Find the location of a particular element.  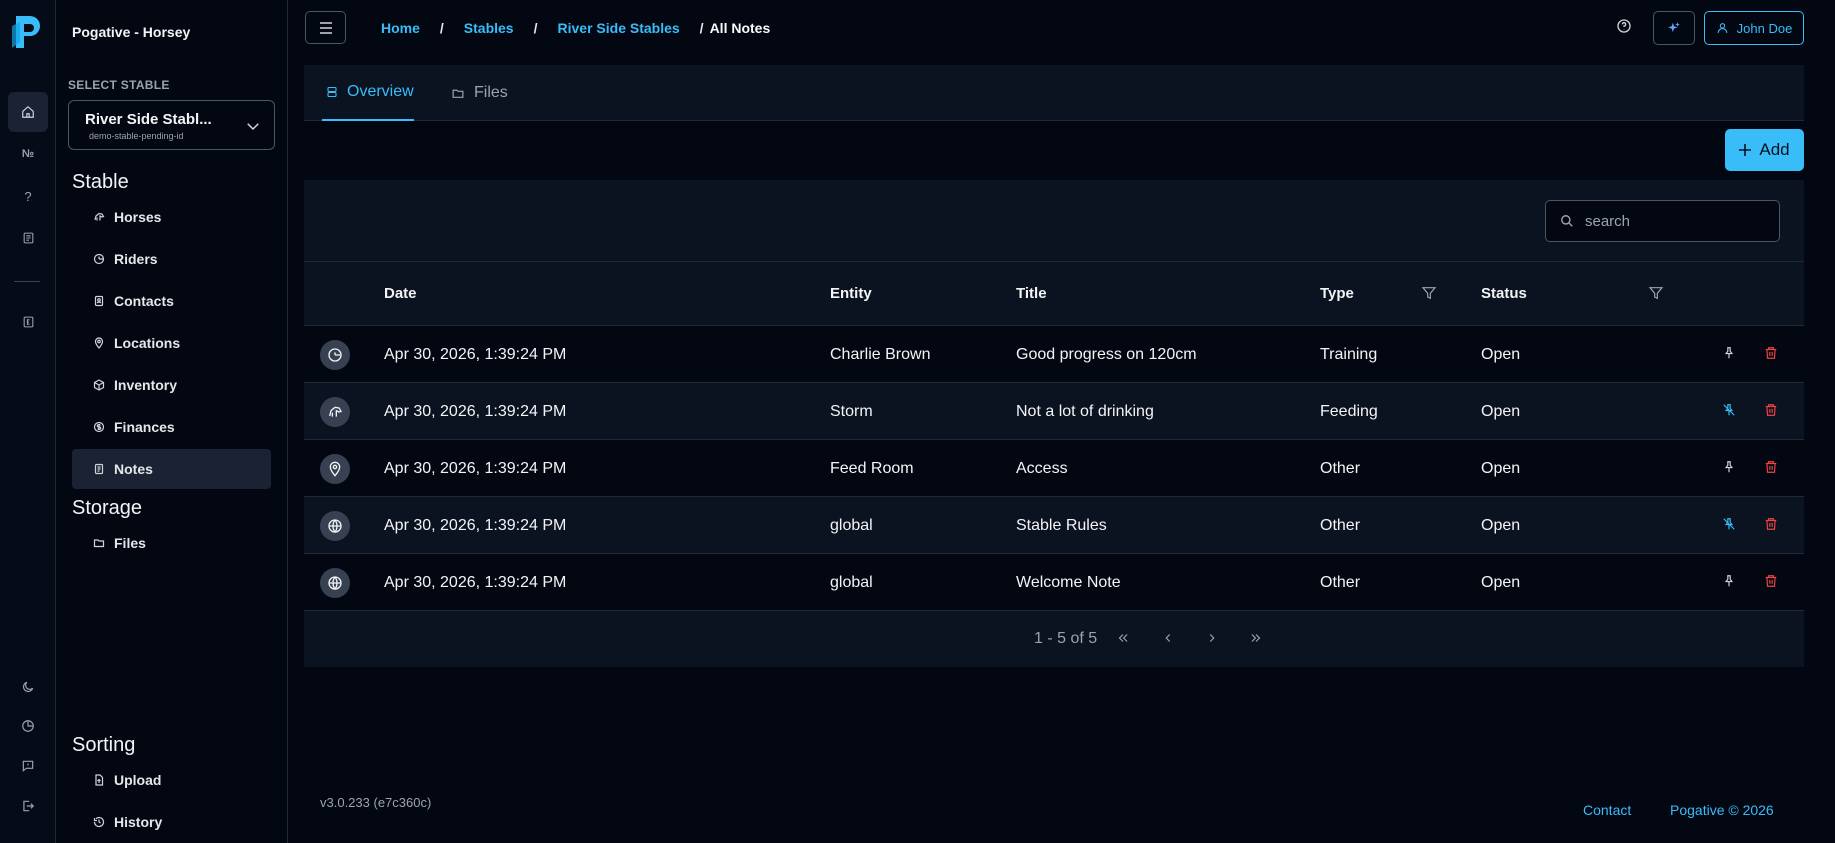

column-header-status: Status is located at coordinates (1504, 293).